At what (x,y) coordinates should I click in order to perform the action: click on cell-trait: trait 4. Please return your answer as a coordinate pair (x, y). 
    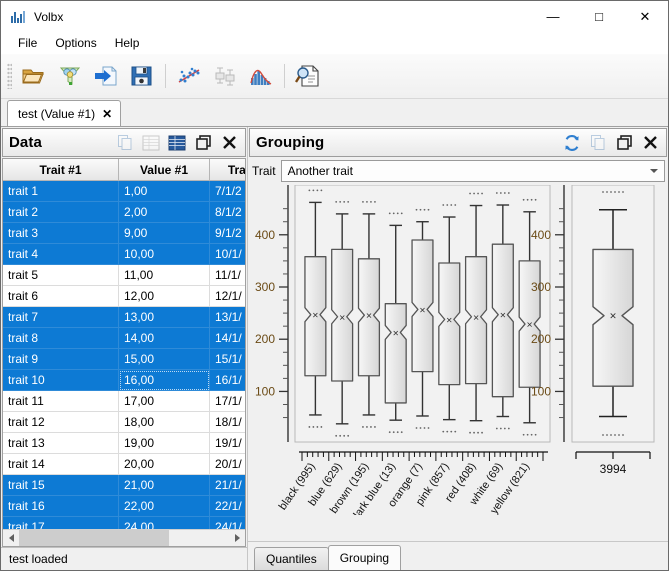
    Looking at the image, I should click on (61, 254).